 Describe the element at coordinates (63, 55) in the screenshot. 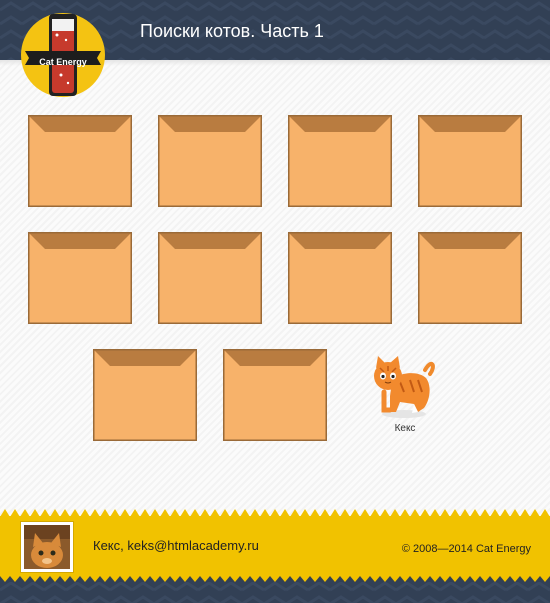

I see `cat-energy-logo: Cat Energy` at that location.